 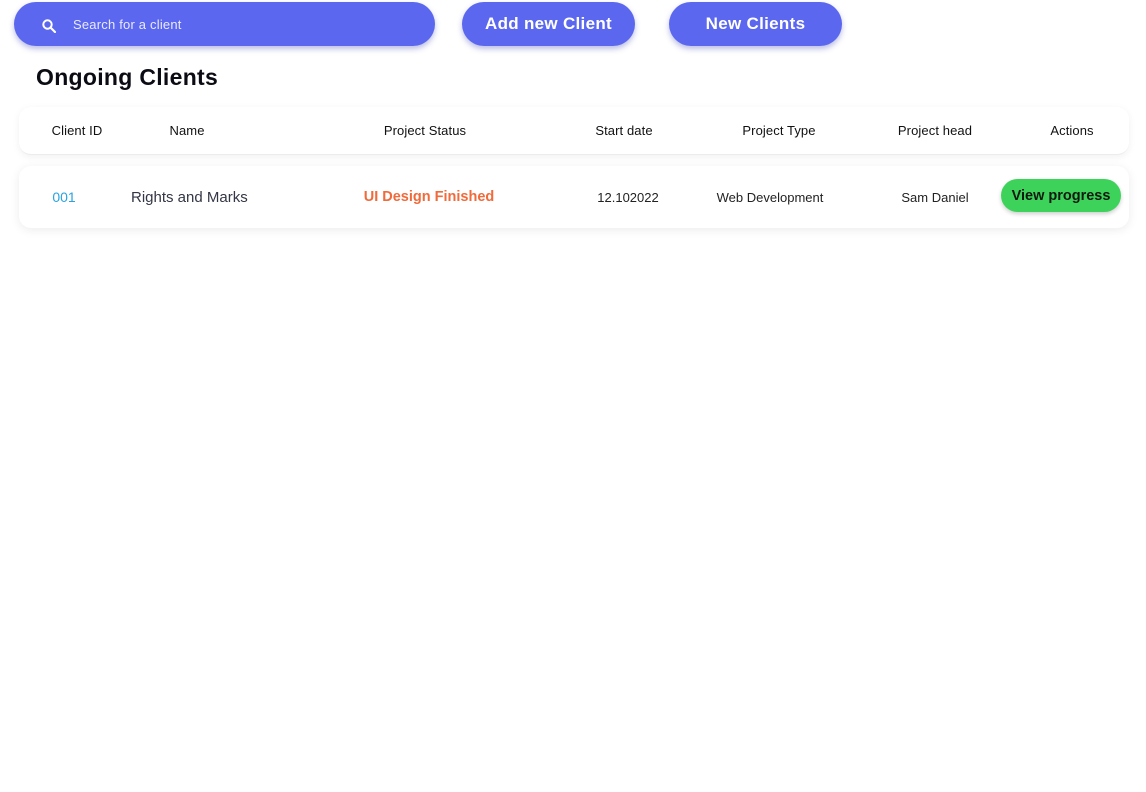 I want to click on header-project-type: Project Type, so click(x=779, y=130).